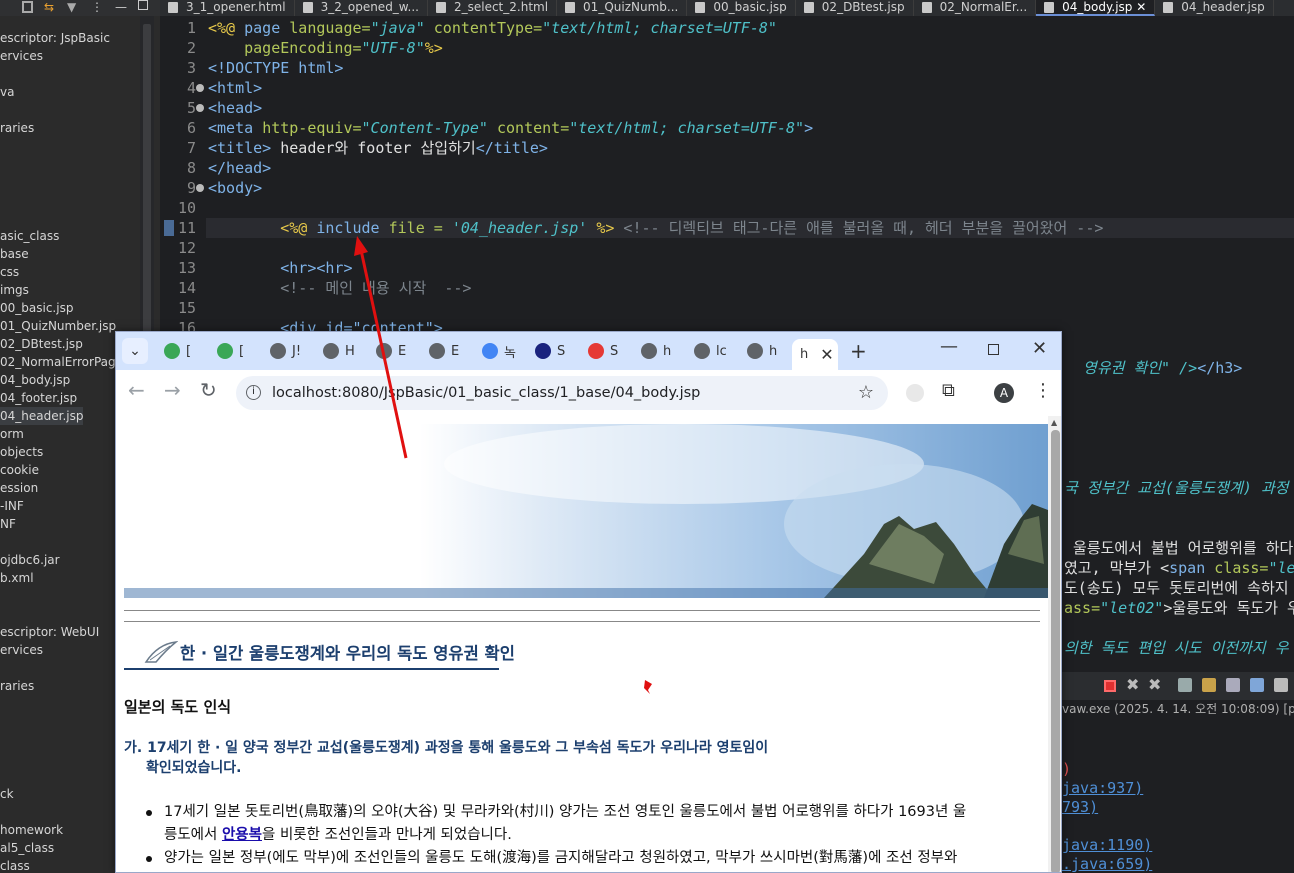 The width and height of the screenshot is (1294, 873). Describe the element at coordinates (208, 390) in the screenshot. I see `reload-icon: ↻` at that location.